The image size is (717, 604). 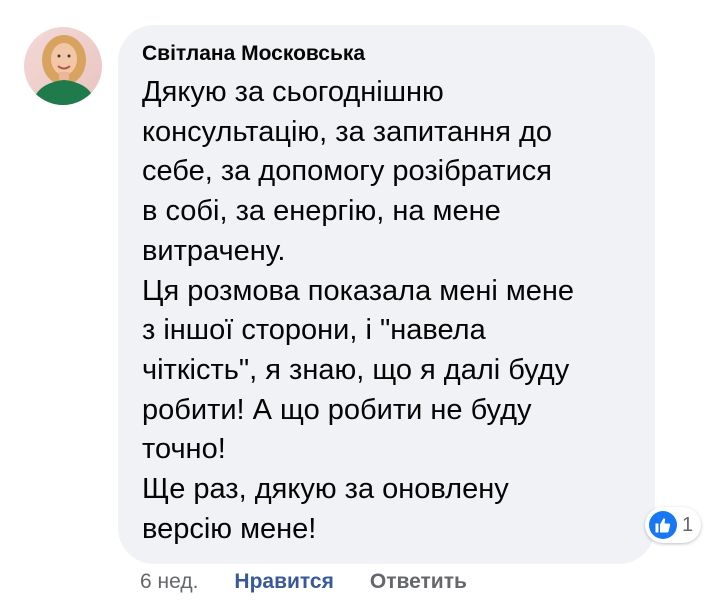 I want to click on avatar, so click(x=63, y=66).